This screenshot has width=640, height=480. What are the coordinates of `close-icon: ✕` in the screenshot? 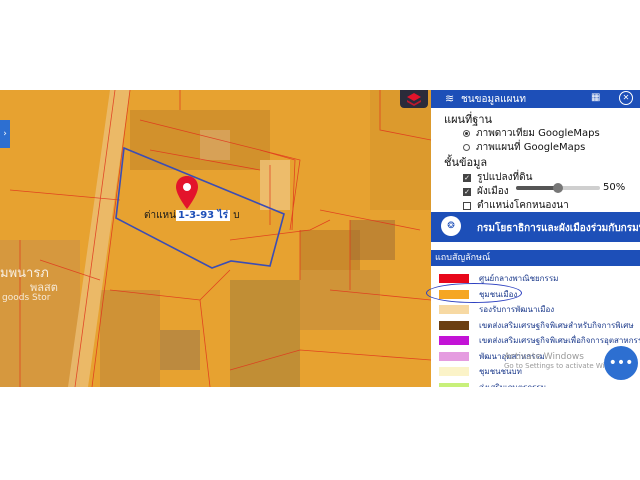 It's located at (626, 98).